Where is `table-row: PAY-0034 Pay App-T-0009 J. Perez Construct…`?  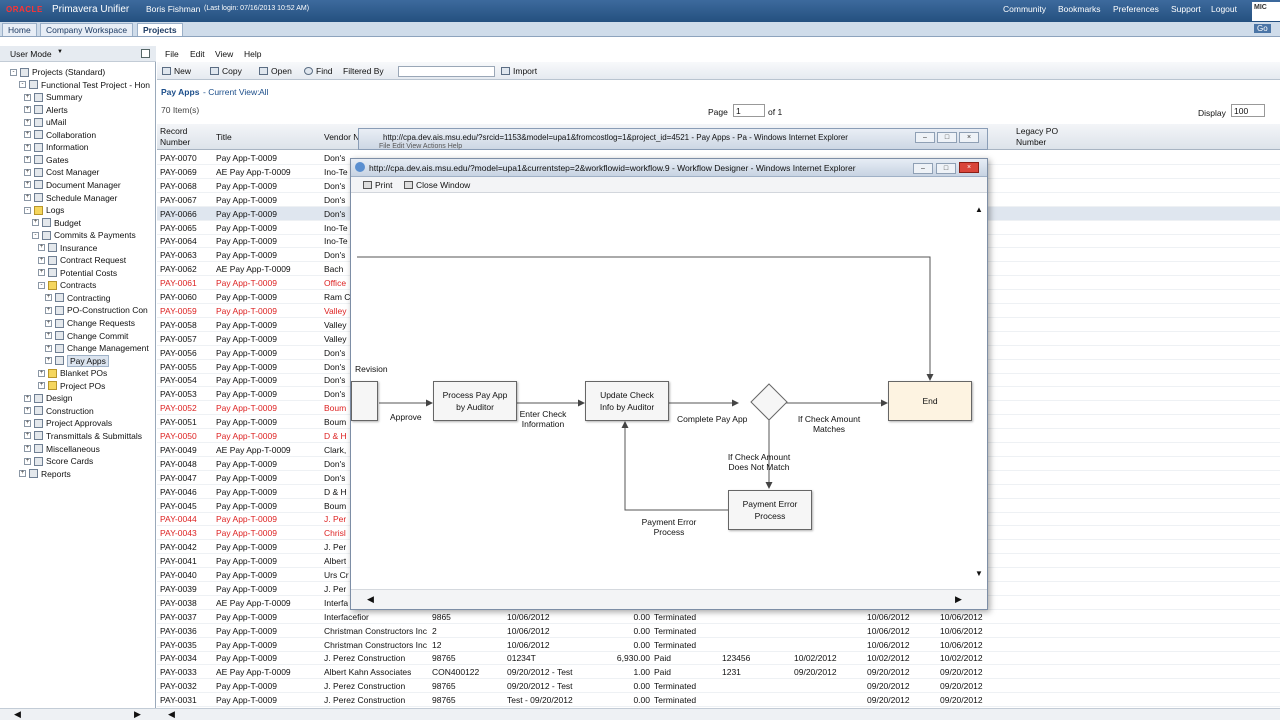
table-row: PAY-0034 Pay App-T-0009 J. Perez Construct… is located at coordinates (718, 658).